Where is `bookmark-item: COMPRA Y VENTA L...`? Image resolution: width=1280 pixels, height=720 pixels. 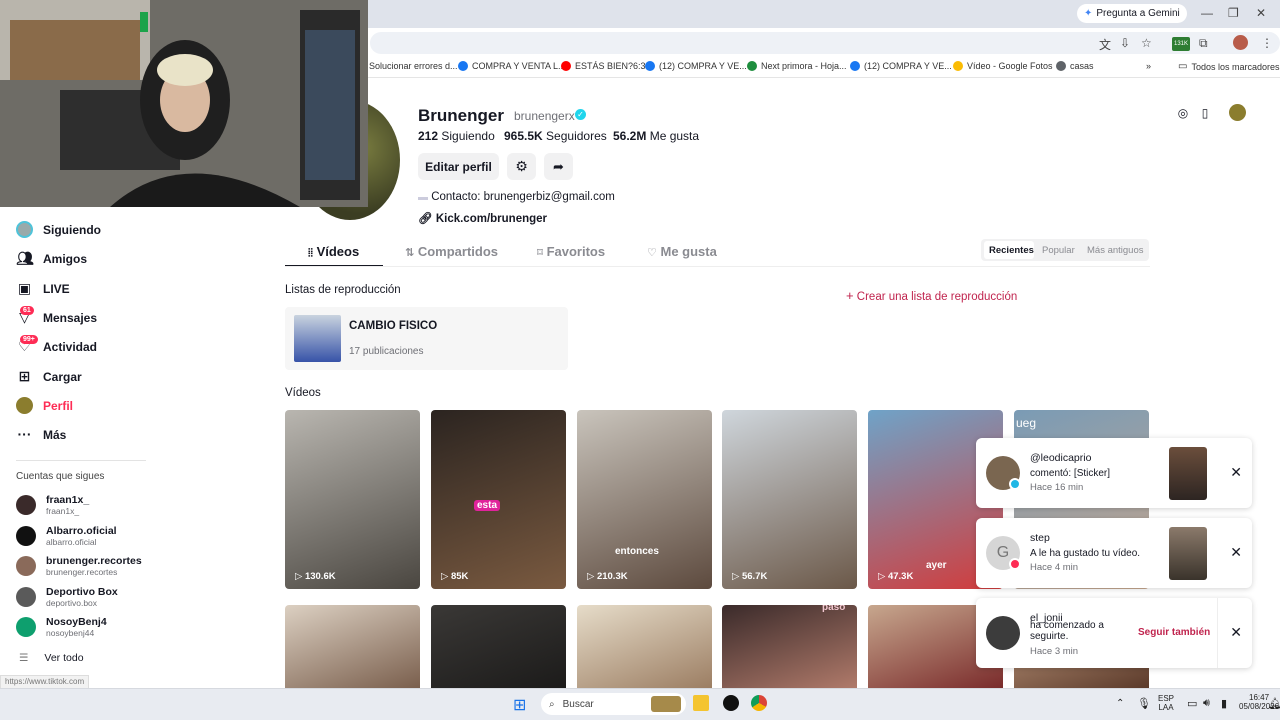 bookmark-item: COMPRA Y VENTA L... is located at coordinates (512, 66).